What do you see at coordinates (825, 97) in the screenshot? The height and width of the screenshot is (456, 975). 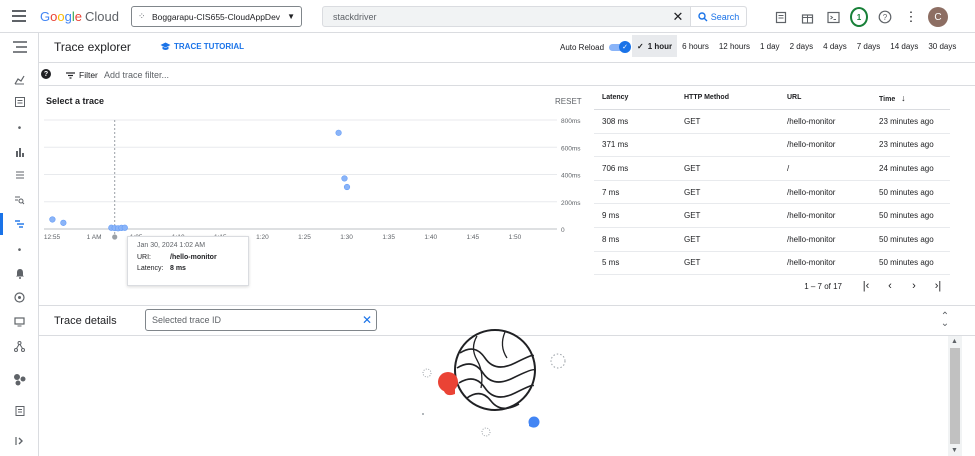 I see `col-url: URL` at bounding box center [825, 97].